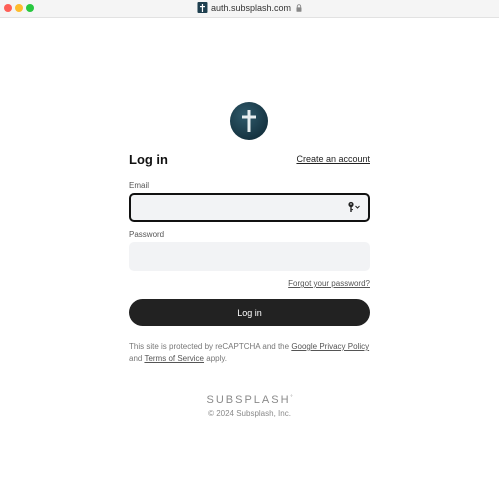 The height and width of the screenshot is (504, 499). What do you see at coordinates (136, 358) in the screenshot?
I see `legal-and: and` at bounding box center [136, 358].